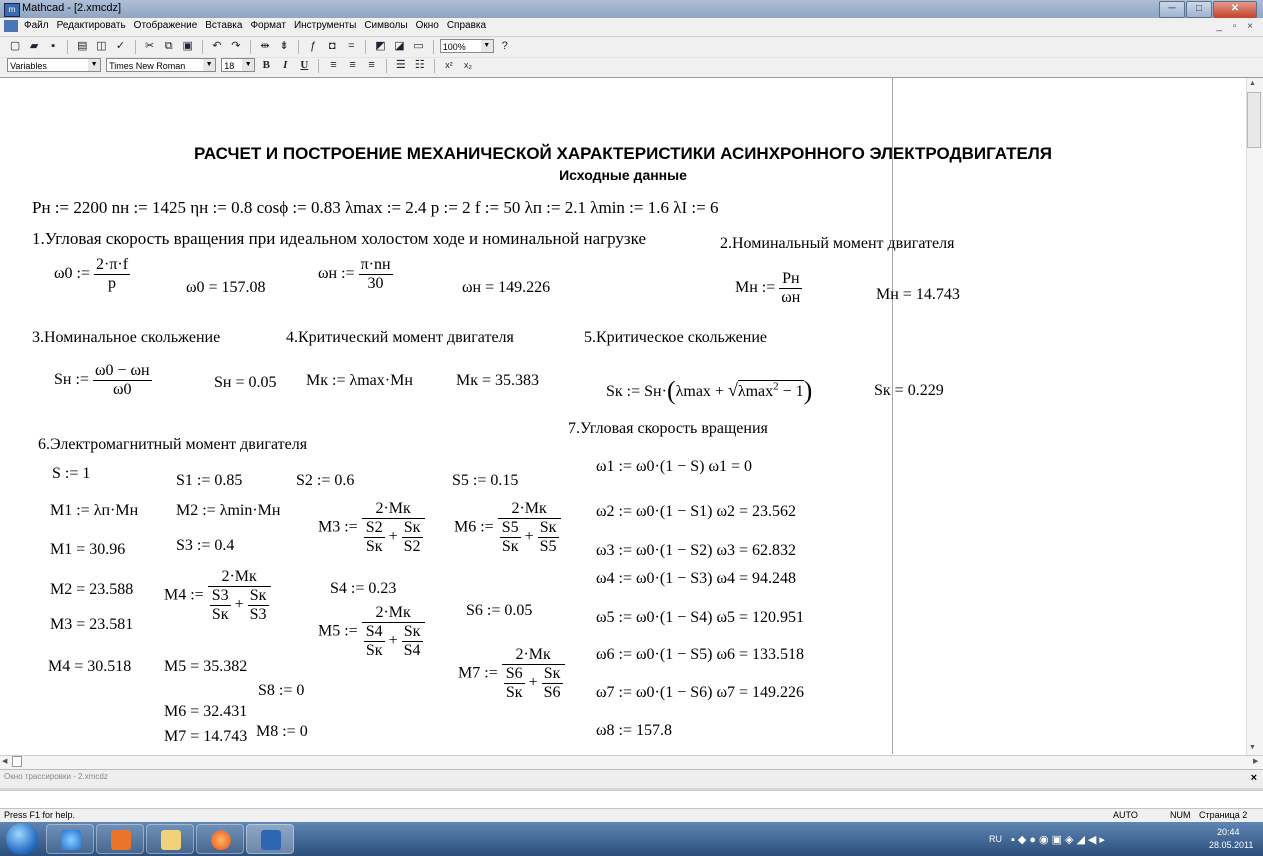 This screenshot has width=1263, height=856. What do you see at coordinates (172, 445) in the screenshot?
I see `section-heading: 6.Электромагнитный момент двигателя` at bounding box center [172, 445].